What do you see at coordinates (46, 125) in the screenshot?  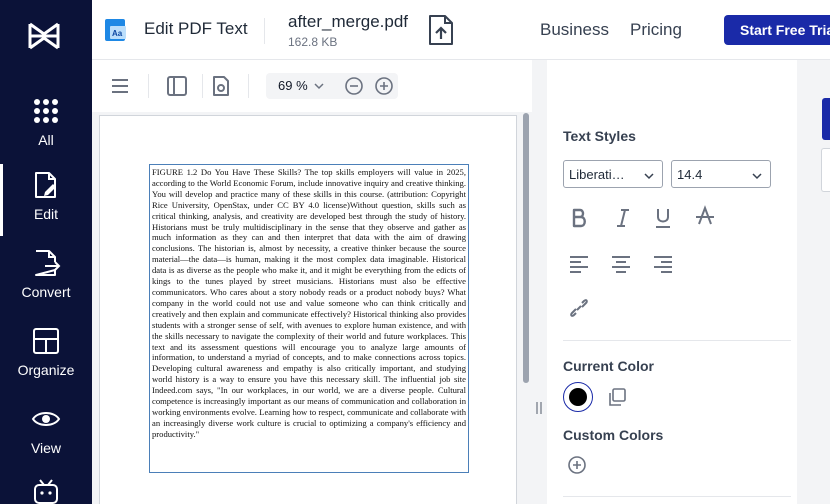 I see `nav-item-all: All` at bounding box center [46, 125].